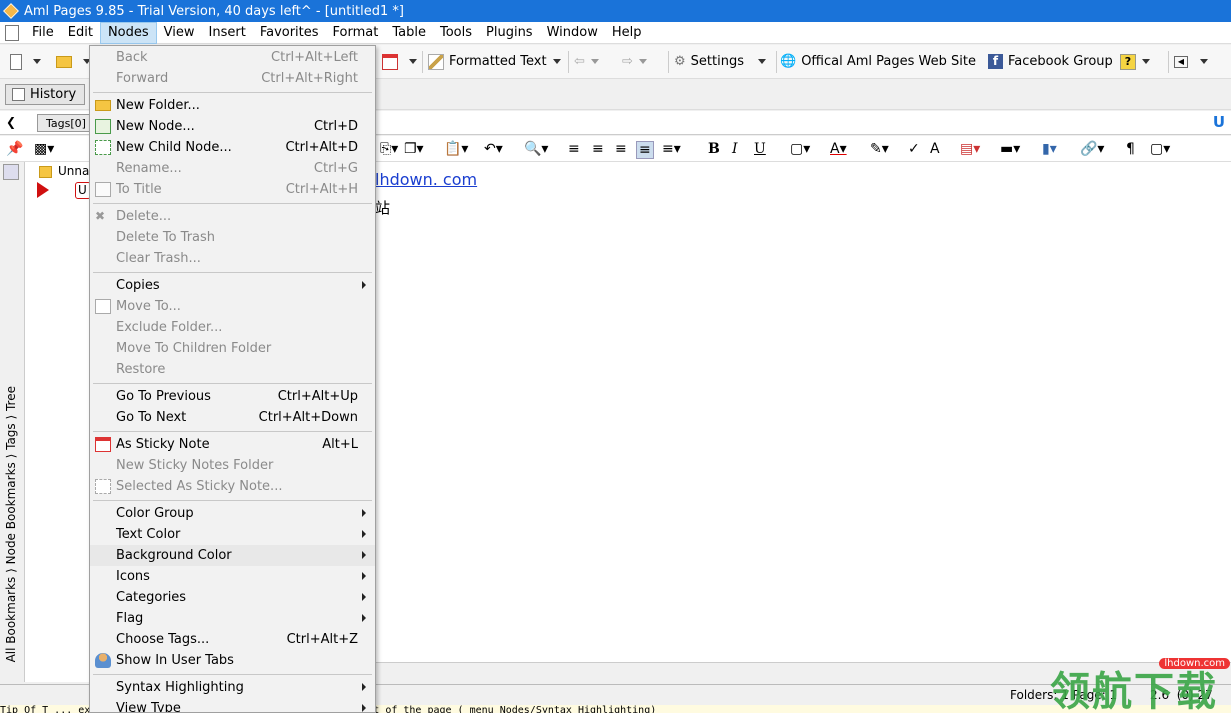 This screenshot has height=713, width=1231. I want to click on highlight-icon: ✎▾, so click(879, 149).